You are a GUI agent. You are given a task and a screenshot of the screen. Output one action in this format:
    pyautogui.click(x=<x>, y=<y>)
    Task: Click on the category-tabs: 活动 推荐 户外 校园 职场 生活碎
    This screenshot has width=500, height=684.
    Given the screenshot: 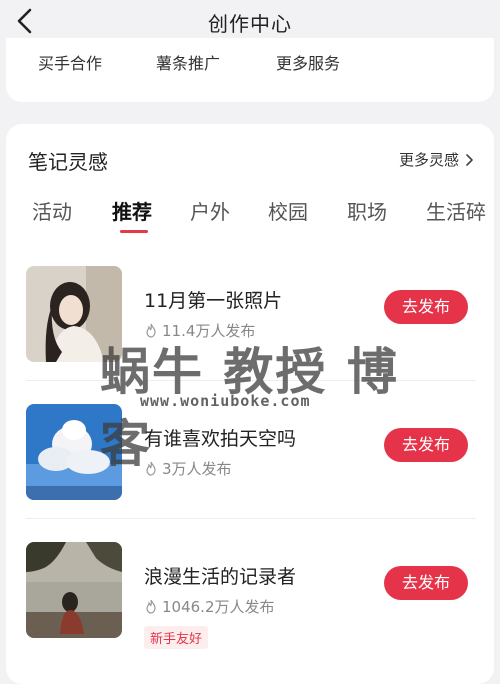 What is the action you would take?
    pyautogui.click(x=250, y=216)
    